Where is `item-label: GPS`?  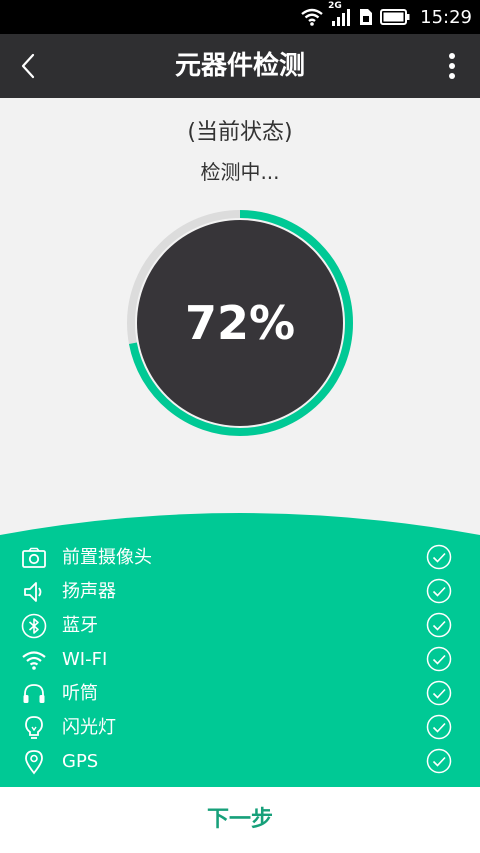 item-label: GPS is located at coordinates (80, 761).